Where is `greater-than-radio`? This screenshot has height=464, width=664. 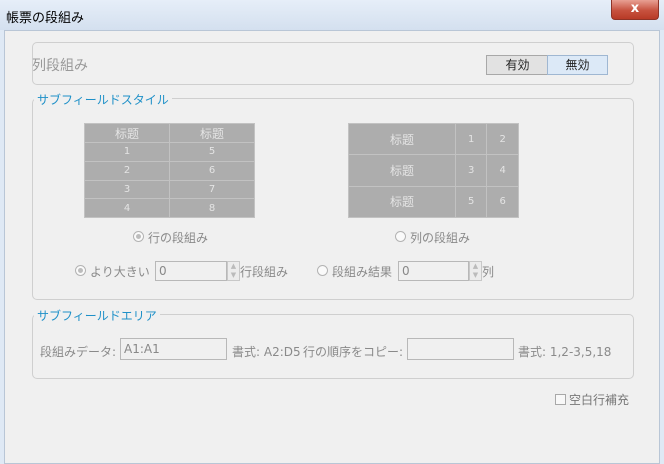 greater-than-radio is located at coordinates (80, 270).